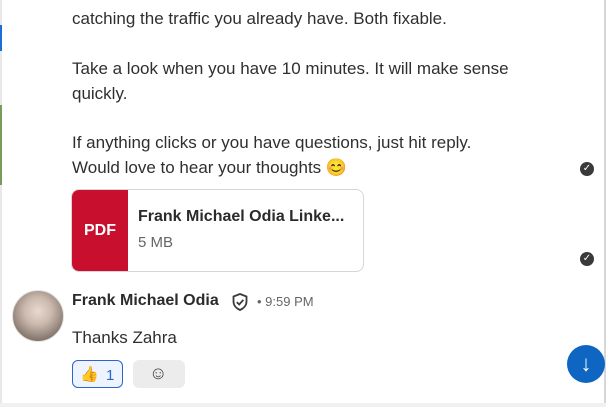 The image size is (606, 407). Describe the element at coordinates (124, 337) in the screenshot. I see `reply-message-text: Thanks Zahra` at that location.